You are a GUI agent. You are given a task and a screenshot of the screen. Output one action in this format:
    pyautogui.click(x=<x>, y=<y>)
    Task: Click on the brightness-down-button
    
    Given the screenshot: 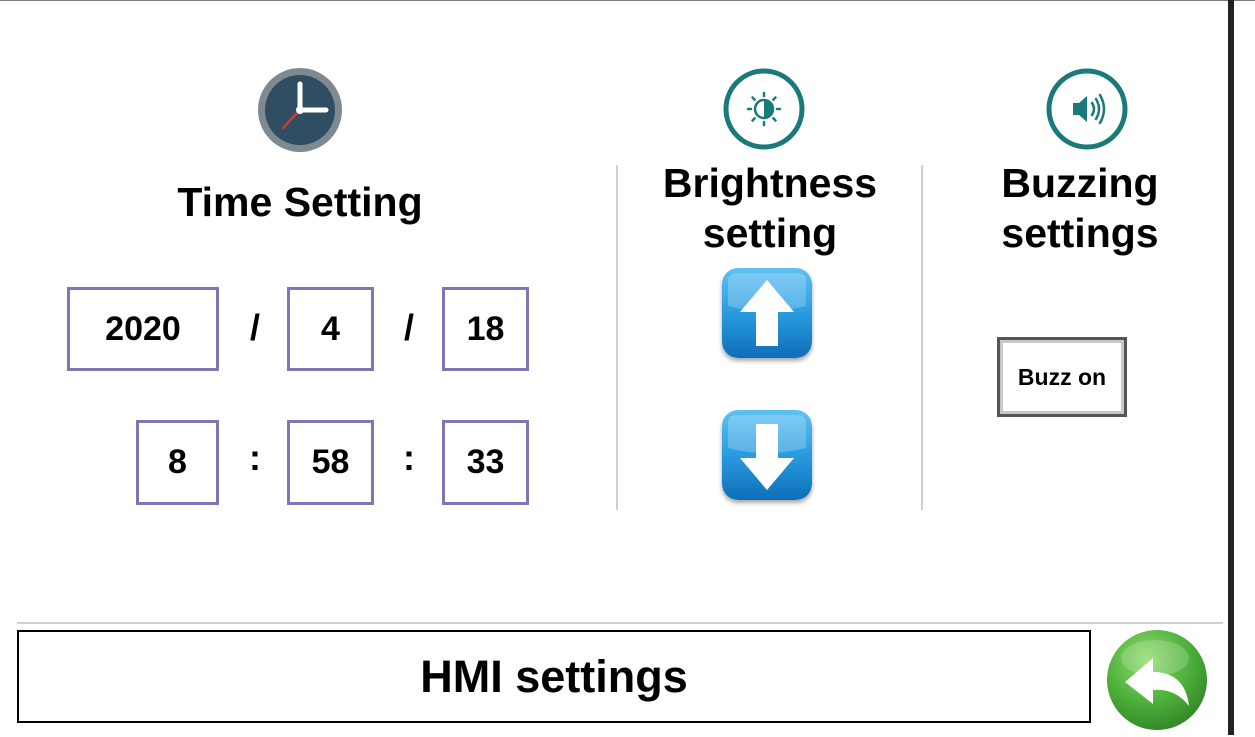 What is the action you would take?
    pyautogui.click(x=767, y=455)
    